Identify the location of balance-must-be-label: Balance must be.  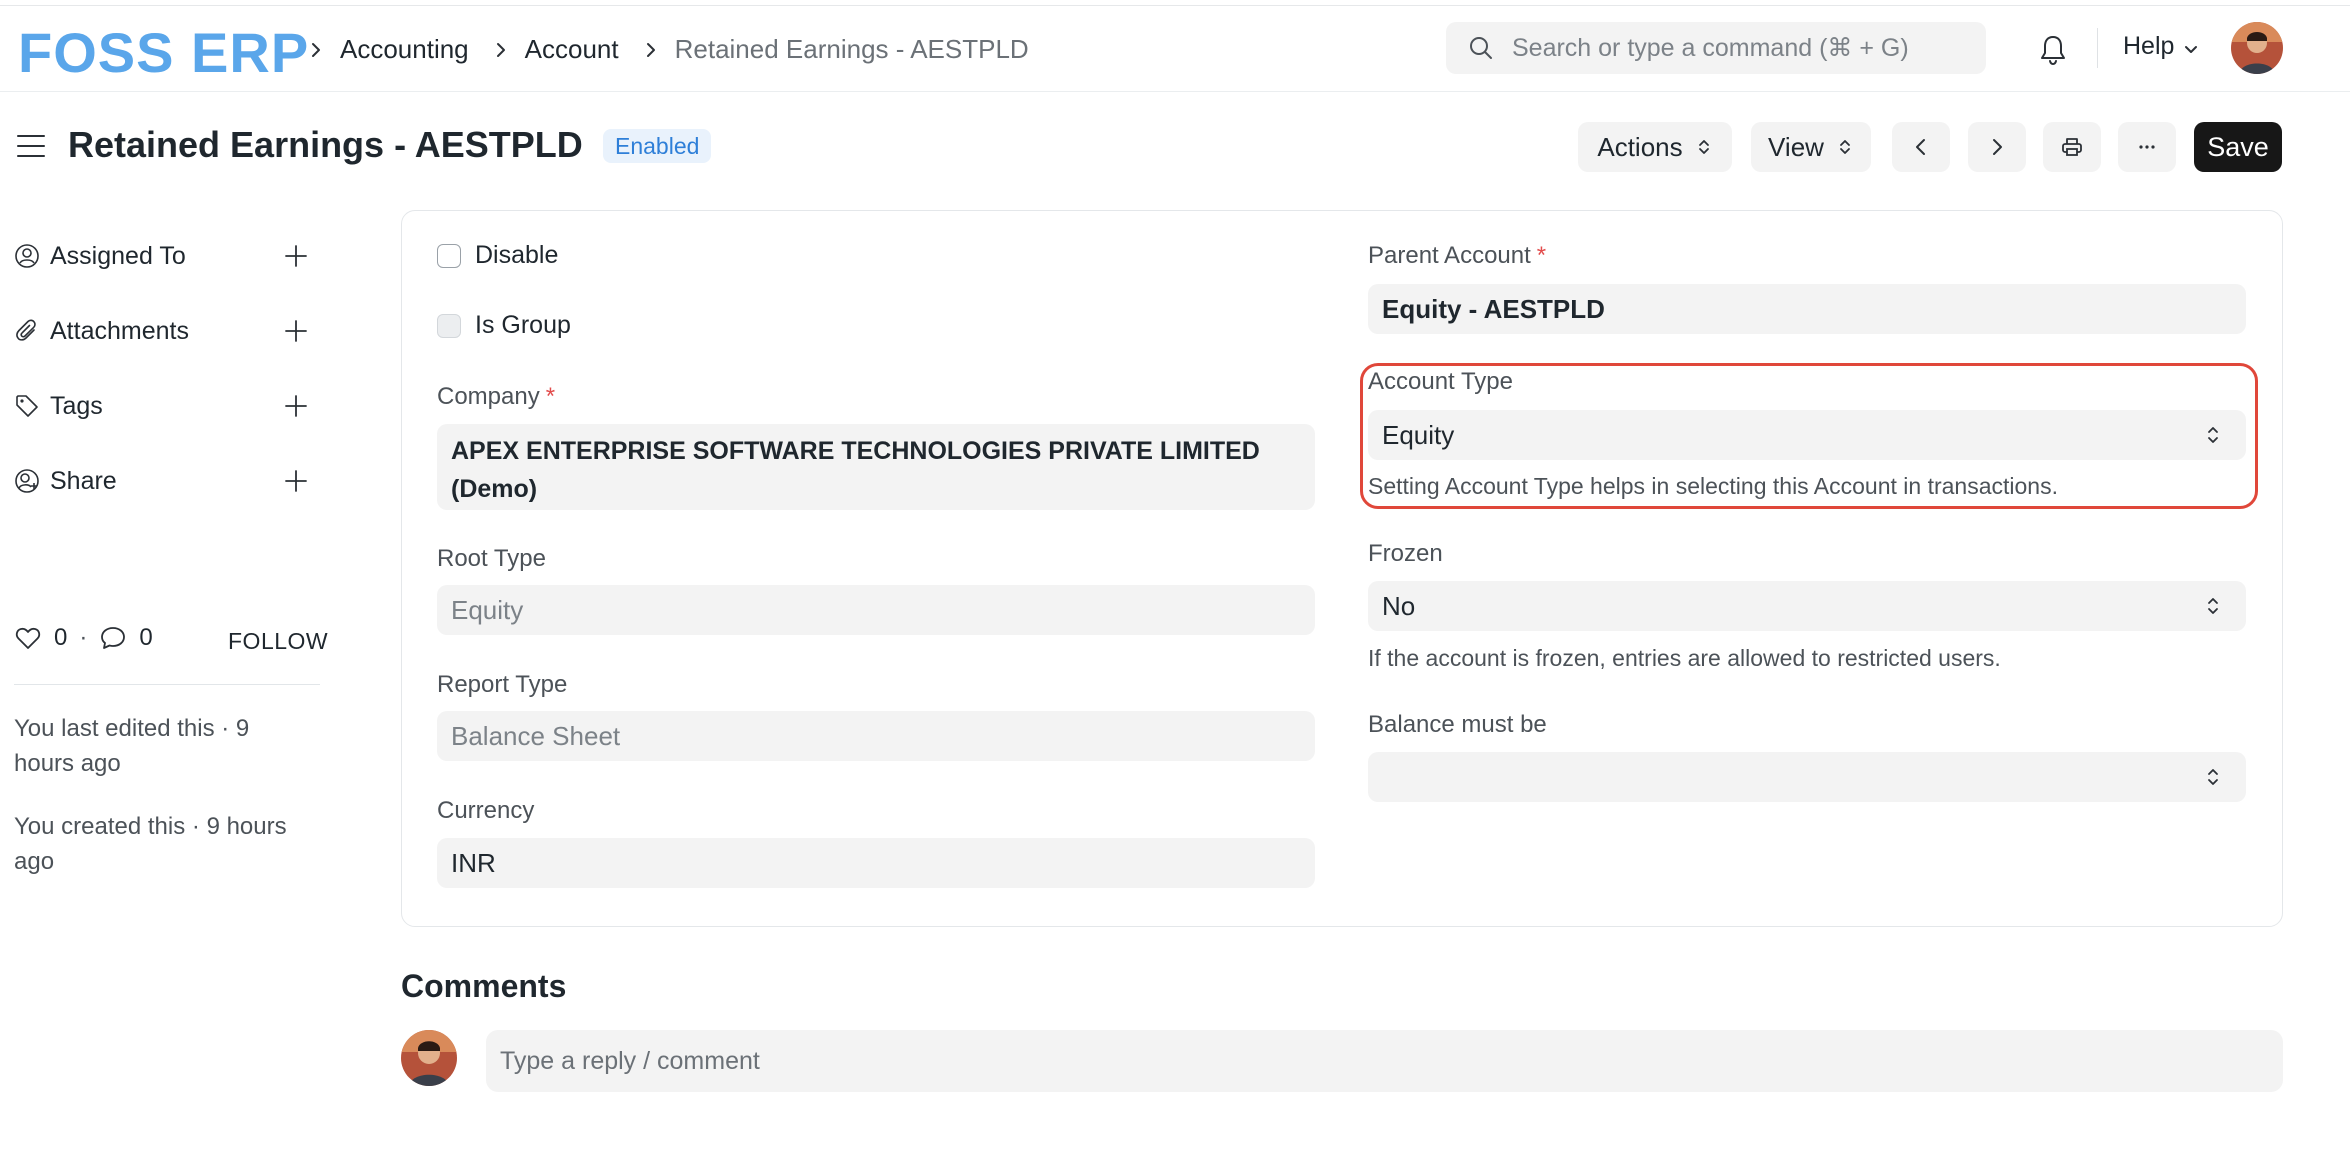
(1457, 724).